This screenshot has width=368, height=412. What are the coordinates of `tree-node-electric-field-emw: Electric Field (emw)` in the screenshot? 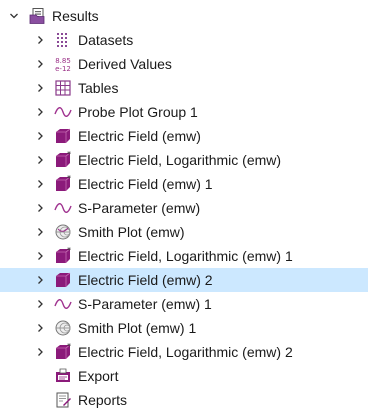 It's located at (184, 136).